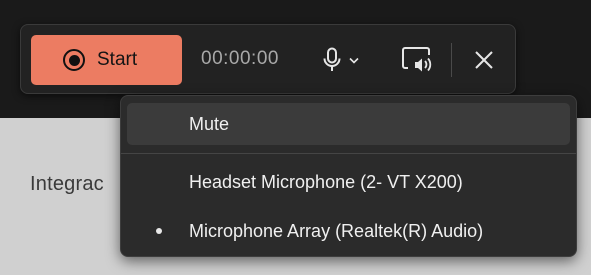 Image resolution: width=591 pixels, height=275 pixels. I want to click on menu-item-mute: Mute, so click(348, 124).